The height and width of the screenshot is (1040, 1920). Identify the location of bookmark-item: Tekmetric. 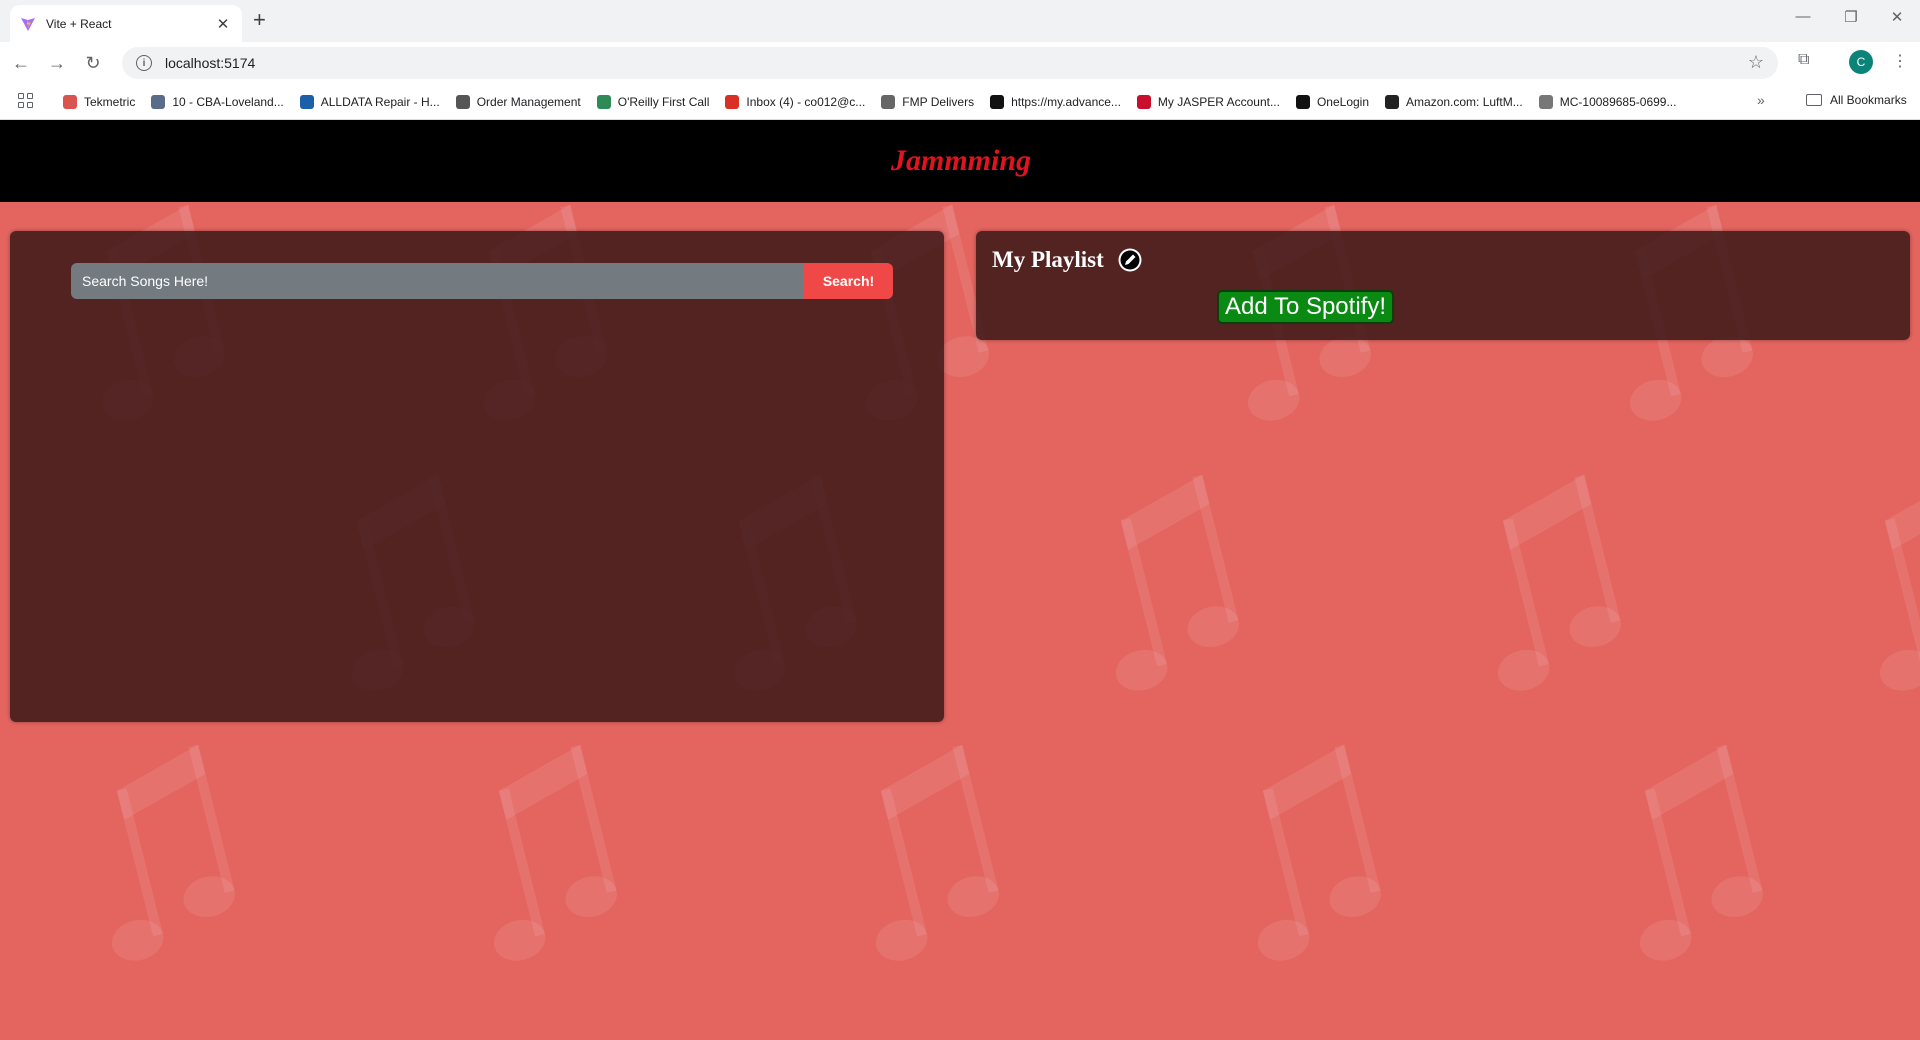
(99, 101).